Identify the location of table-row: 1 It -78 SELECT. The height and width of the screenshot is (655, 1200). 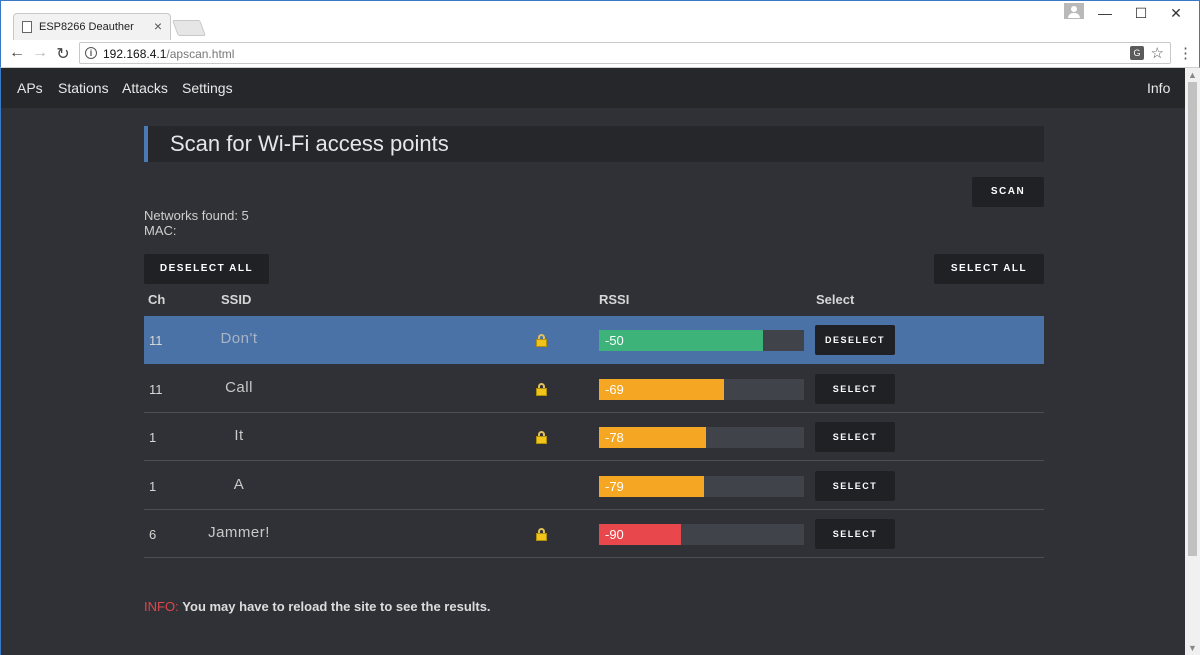
(594, 437).